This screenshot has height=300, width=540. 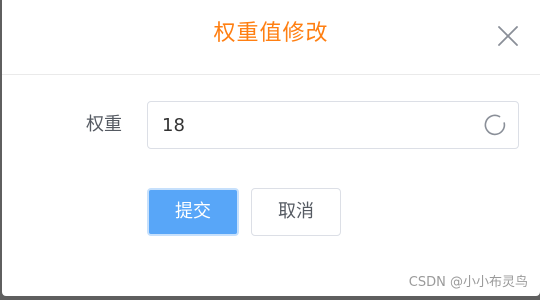 I want to click on close-icon, so click(x=508, y=36).